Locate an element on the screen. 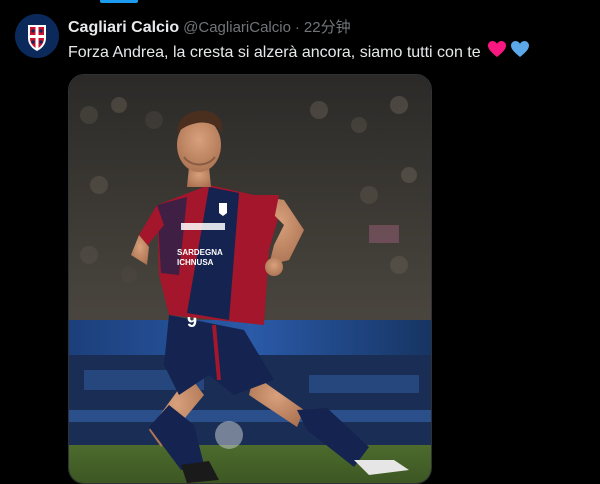  blue-heart-icon is located at coordinates (520, 52).